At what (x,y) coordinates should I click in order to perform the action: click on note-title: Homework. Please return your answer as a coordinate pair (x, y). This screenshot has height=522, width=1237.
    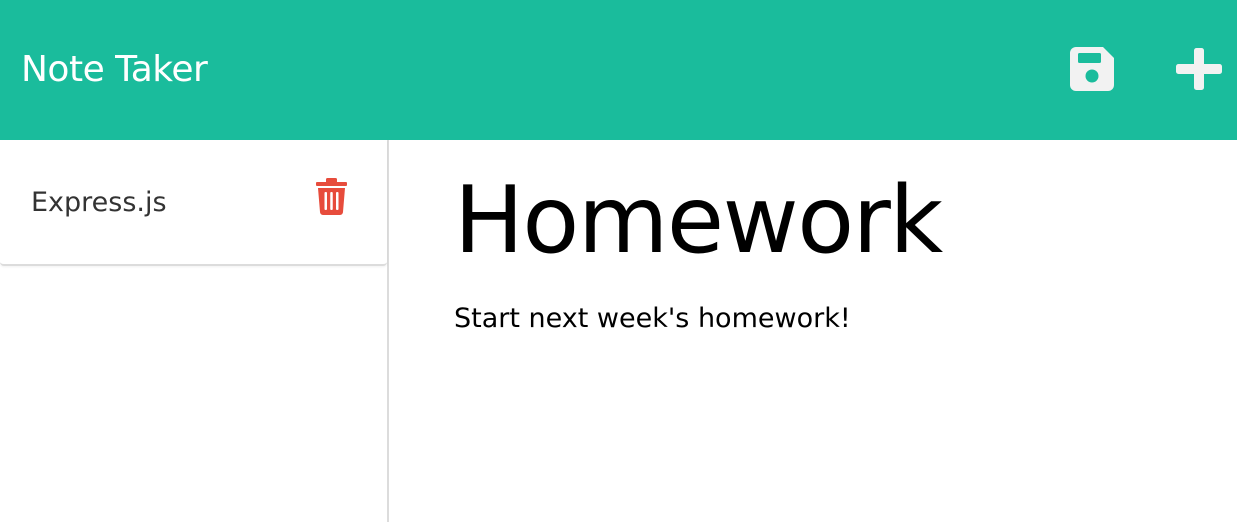
    Looking at the image, I should click on (698, 220).